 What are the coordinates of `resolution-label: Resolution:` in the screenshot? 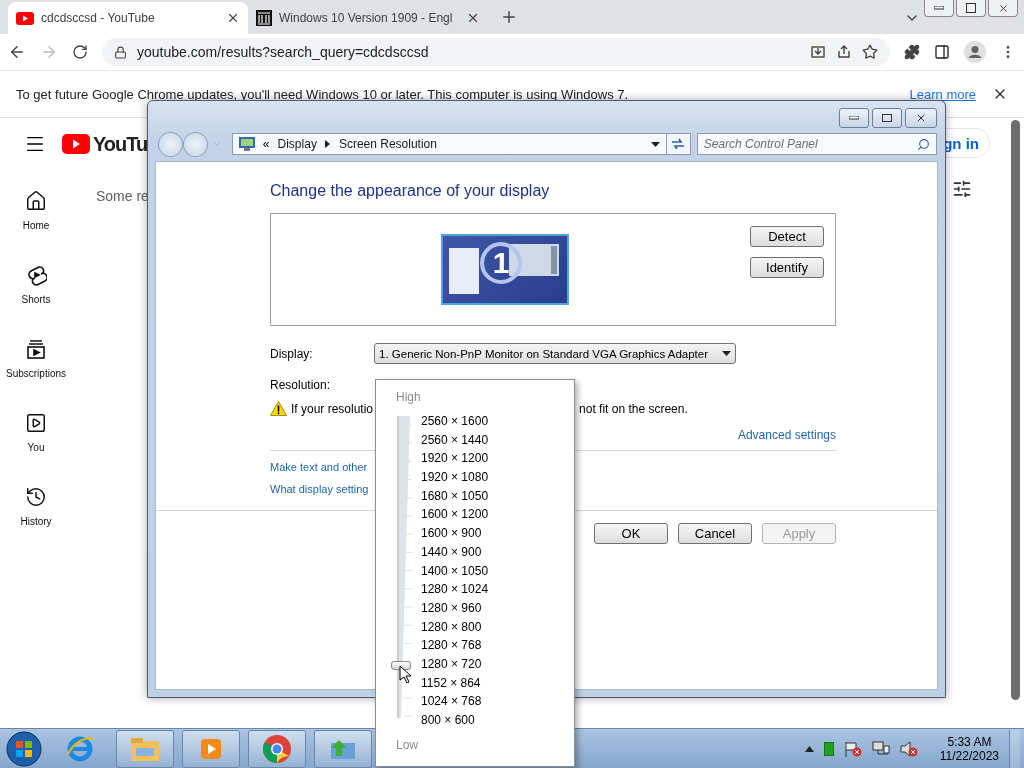 It's located at (301, 385).